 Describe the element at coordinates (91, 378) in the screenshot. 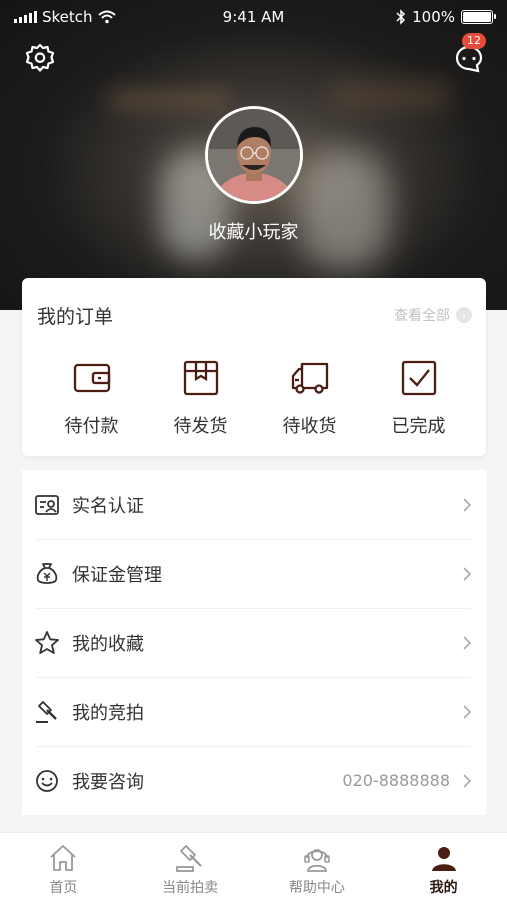

I see `wallet-icon` at that location.